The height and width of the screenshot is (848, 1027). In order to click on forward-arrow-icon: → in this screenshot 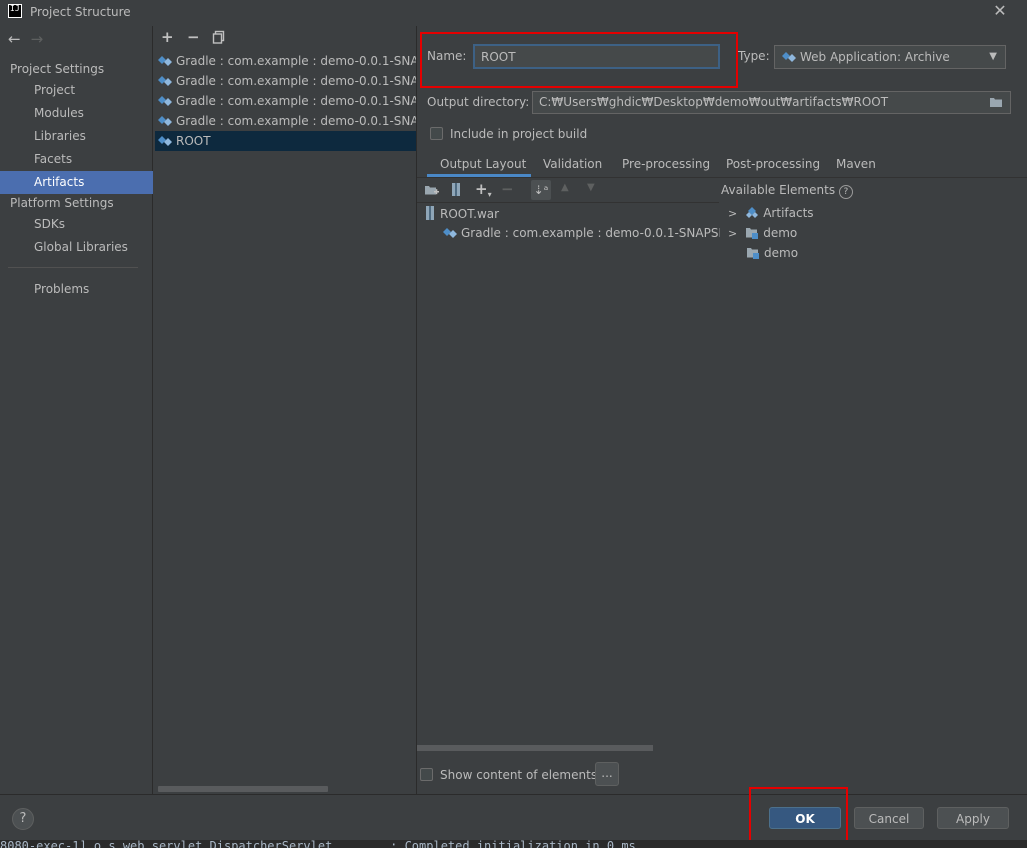, I will do `click(37, 39)`.